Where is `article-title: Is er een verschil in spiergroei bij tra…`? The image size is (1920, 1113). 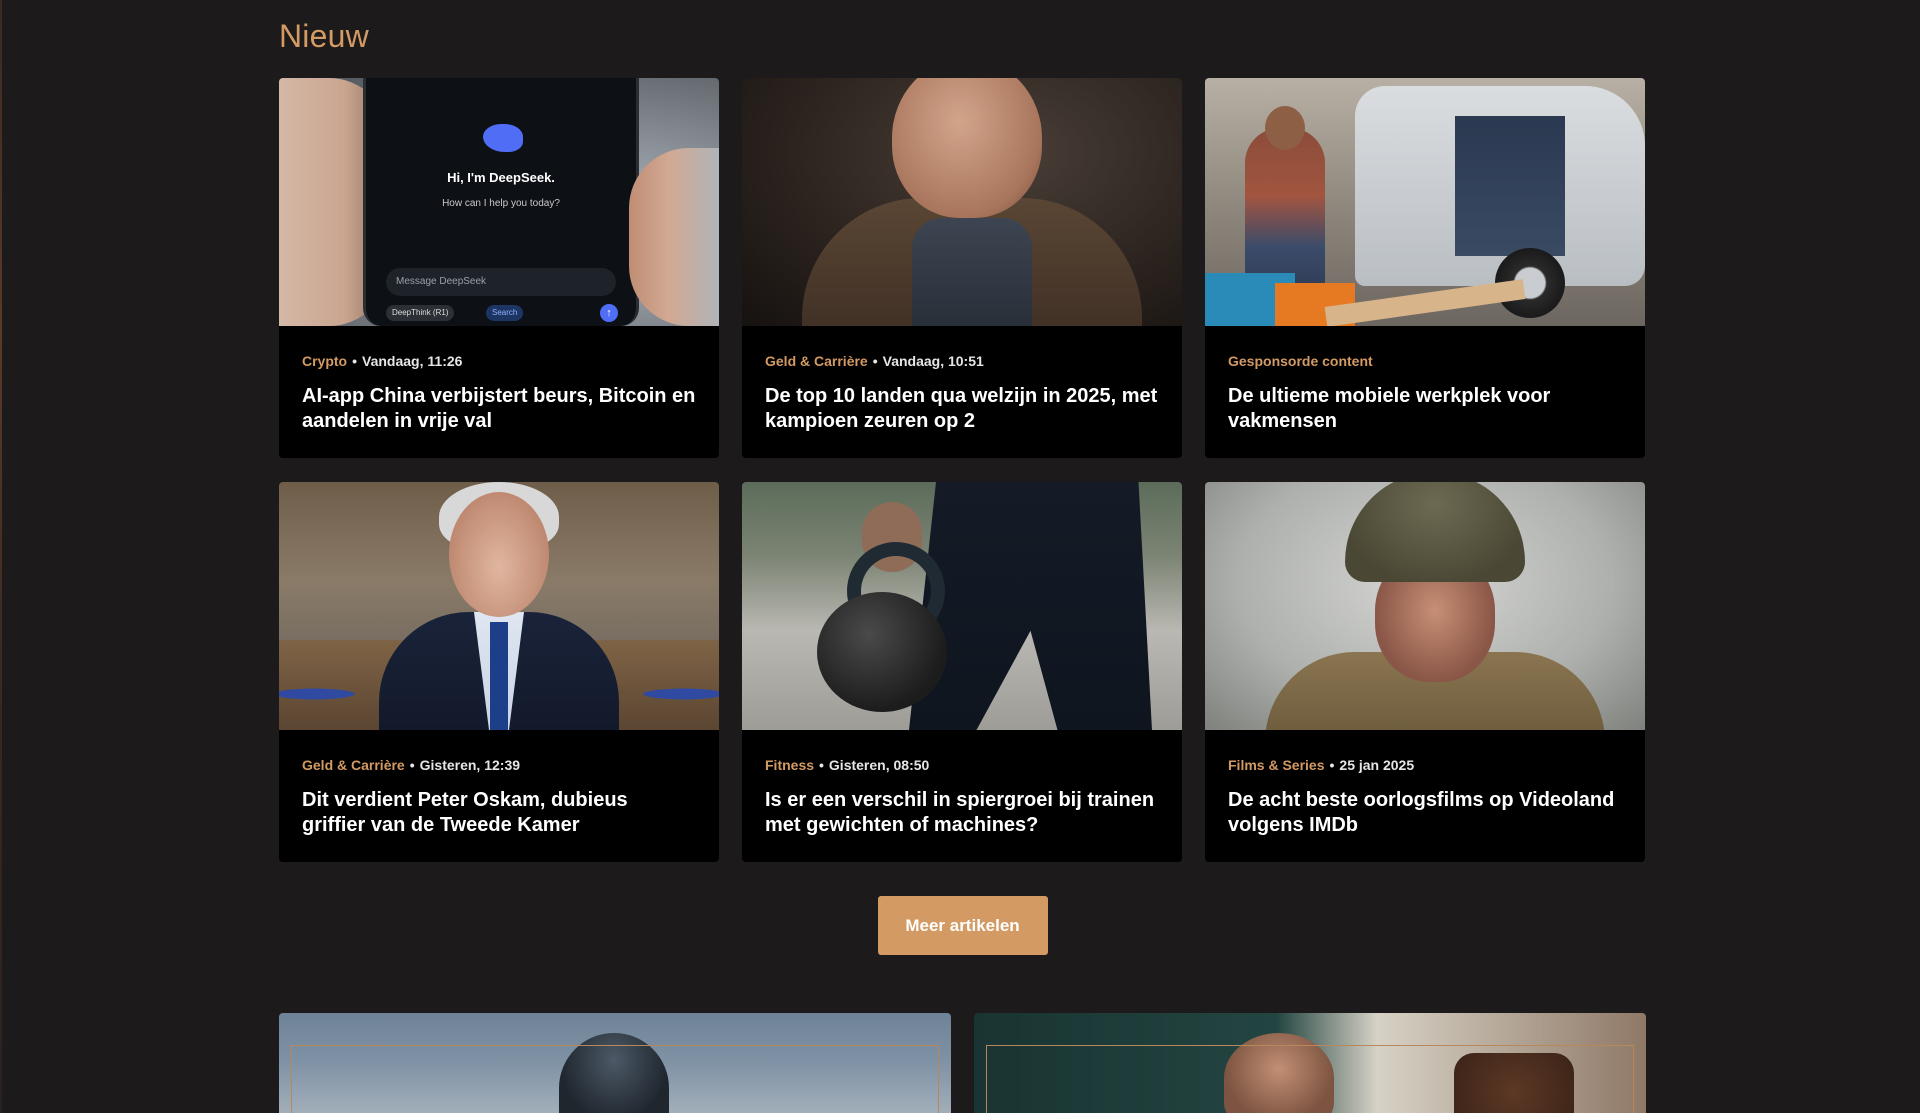 article-title: Is er een verschil in spiergroei bij tra… is located at coordinates (962, 813).